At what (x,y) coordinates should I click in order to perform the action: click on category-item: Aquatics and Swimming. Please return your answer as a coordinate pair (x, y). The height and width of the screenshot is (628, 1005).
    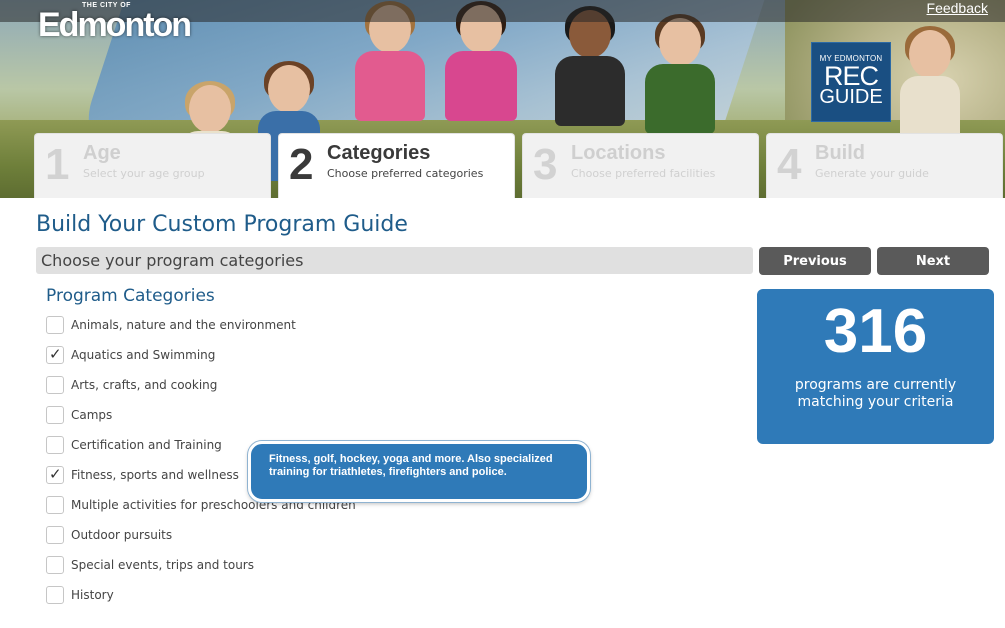
    Looking at the image, I should click on (201, 355).